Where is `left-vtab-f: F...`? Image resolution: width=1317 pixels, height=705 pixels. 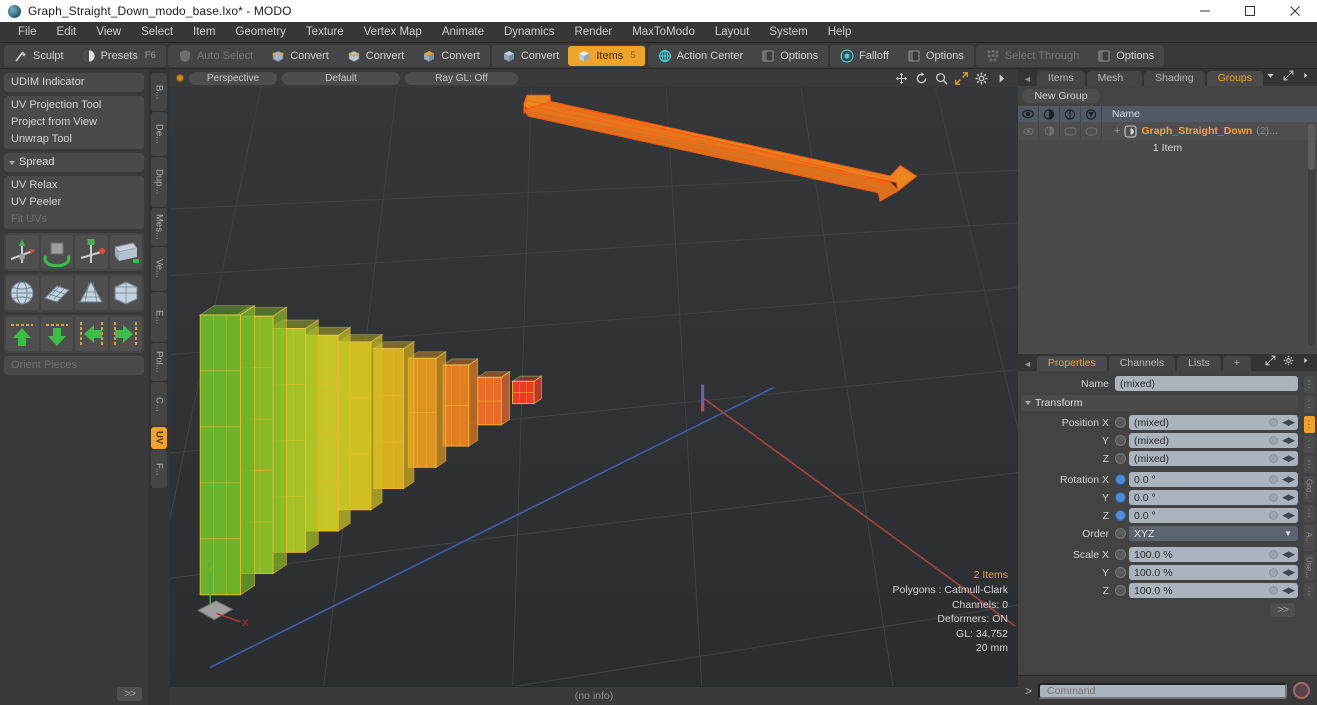 left-vtab-f: F... is located at coordinates (159, 469).